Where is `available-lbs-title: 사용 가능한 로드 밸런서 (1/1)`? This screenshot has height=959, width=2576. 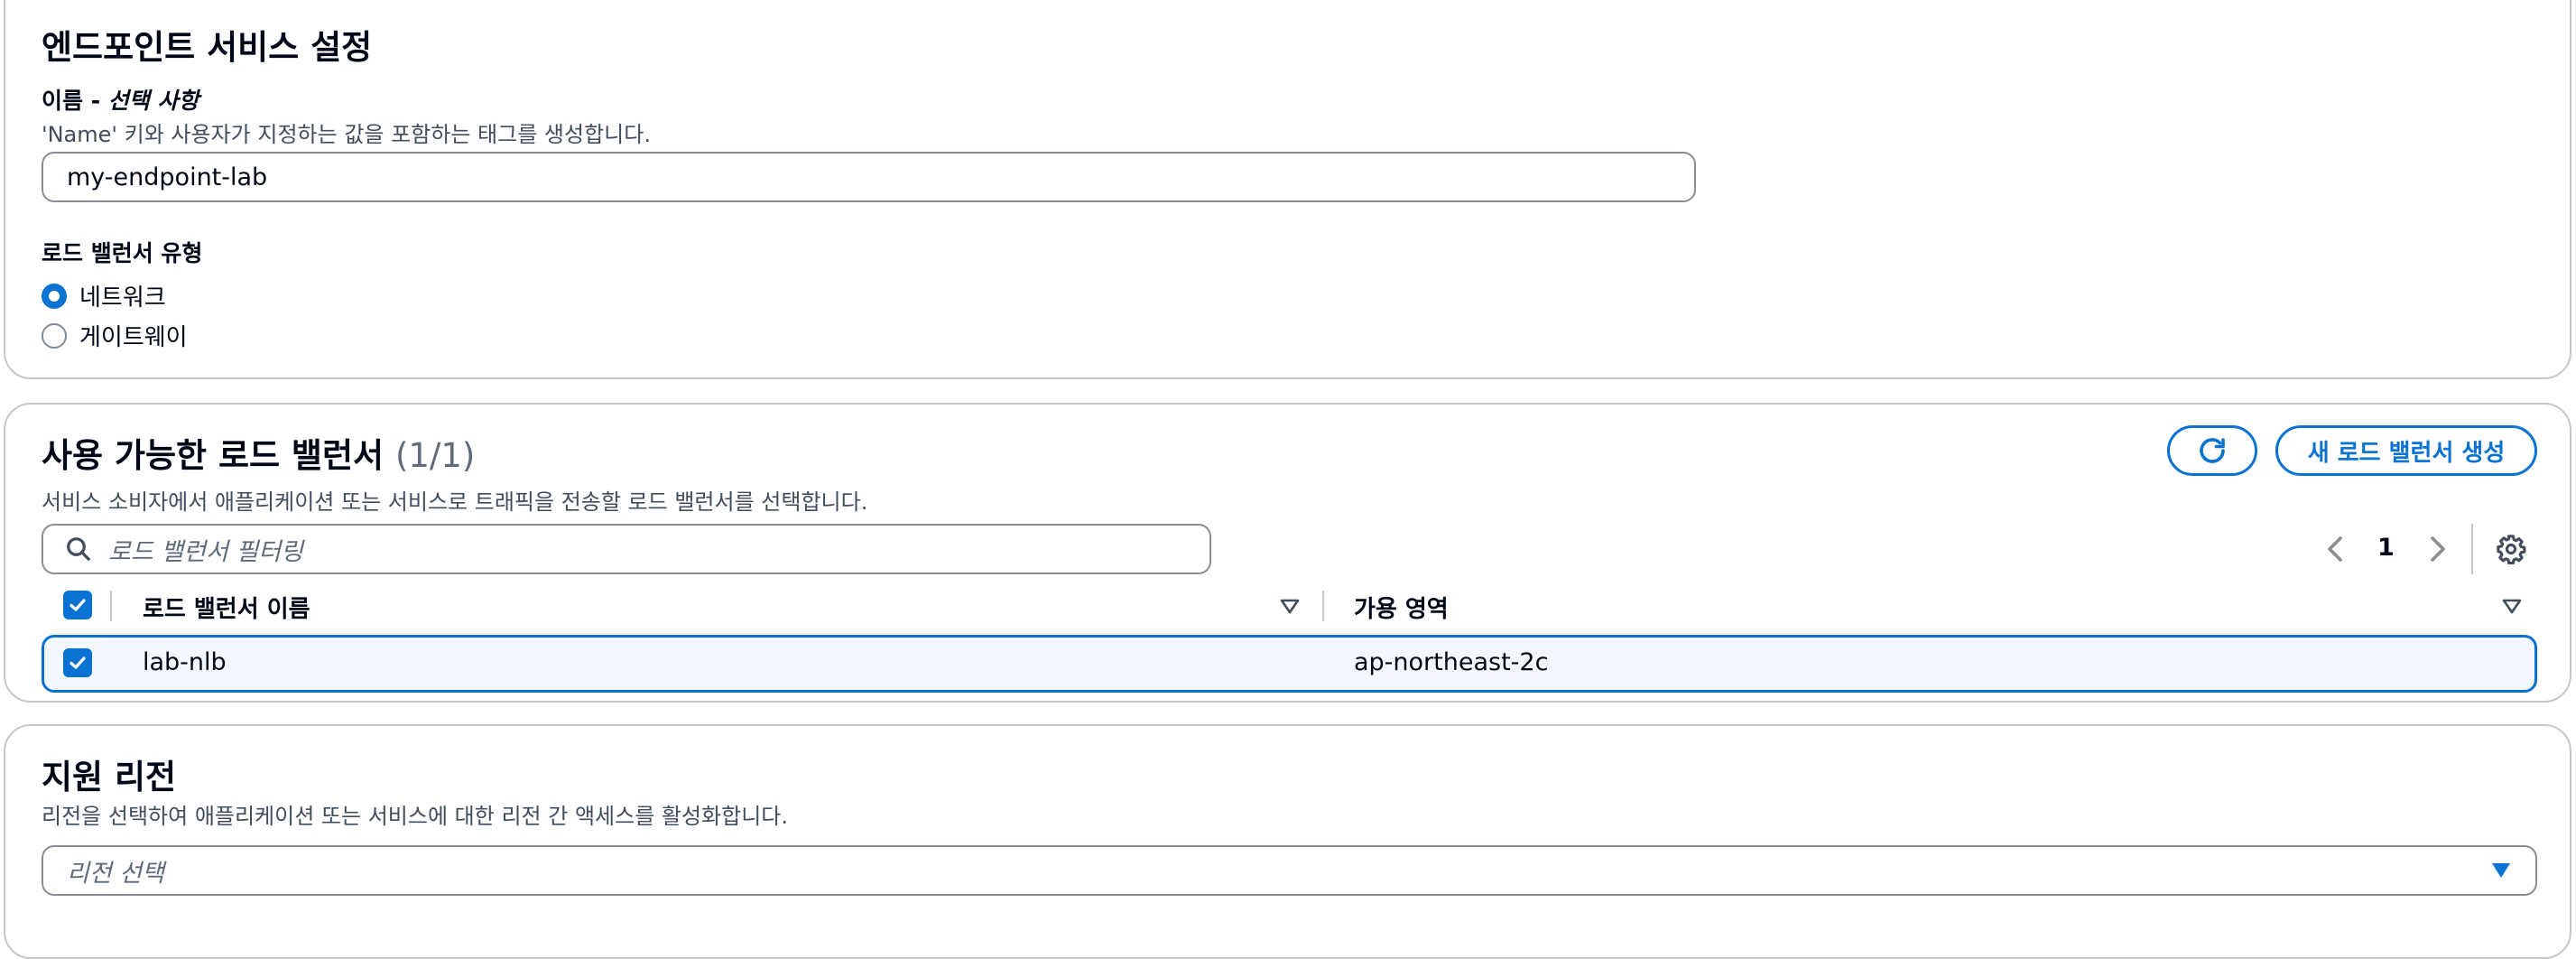
available-lbs-title: 사용 가능한 로드 밸런서 (1/1) is located at coordinates (259, 452).